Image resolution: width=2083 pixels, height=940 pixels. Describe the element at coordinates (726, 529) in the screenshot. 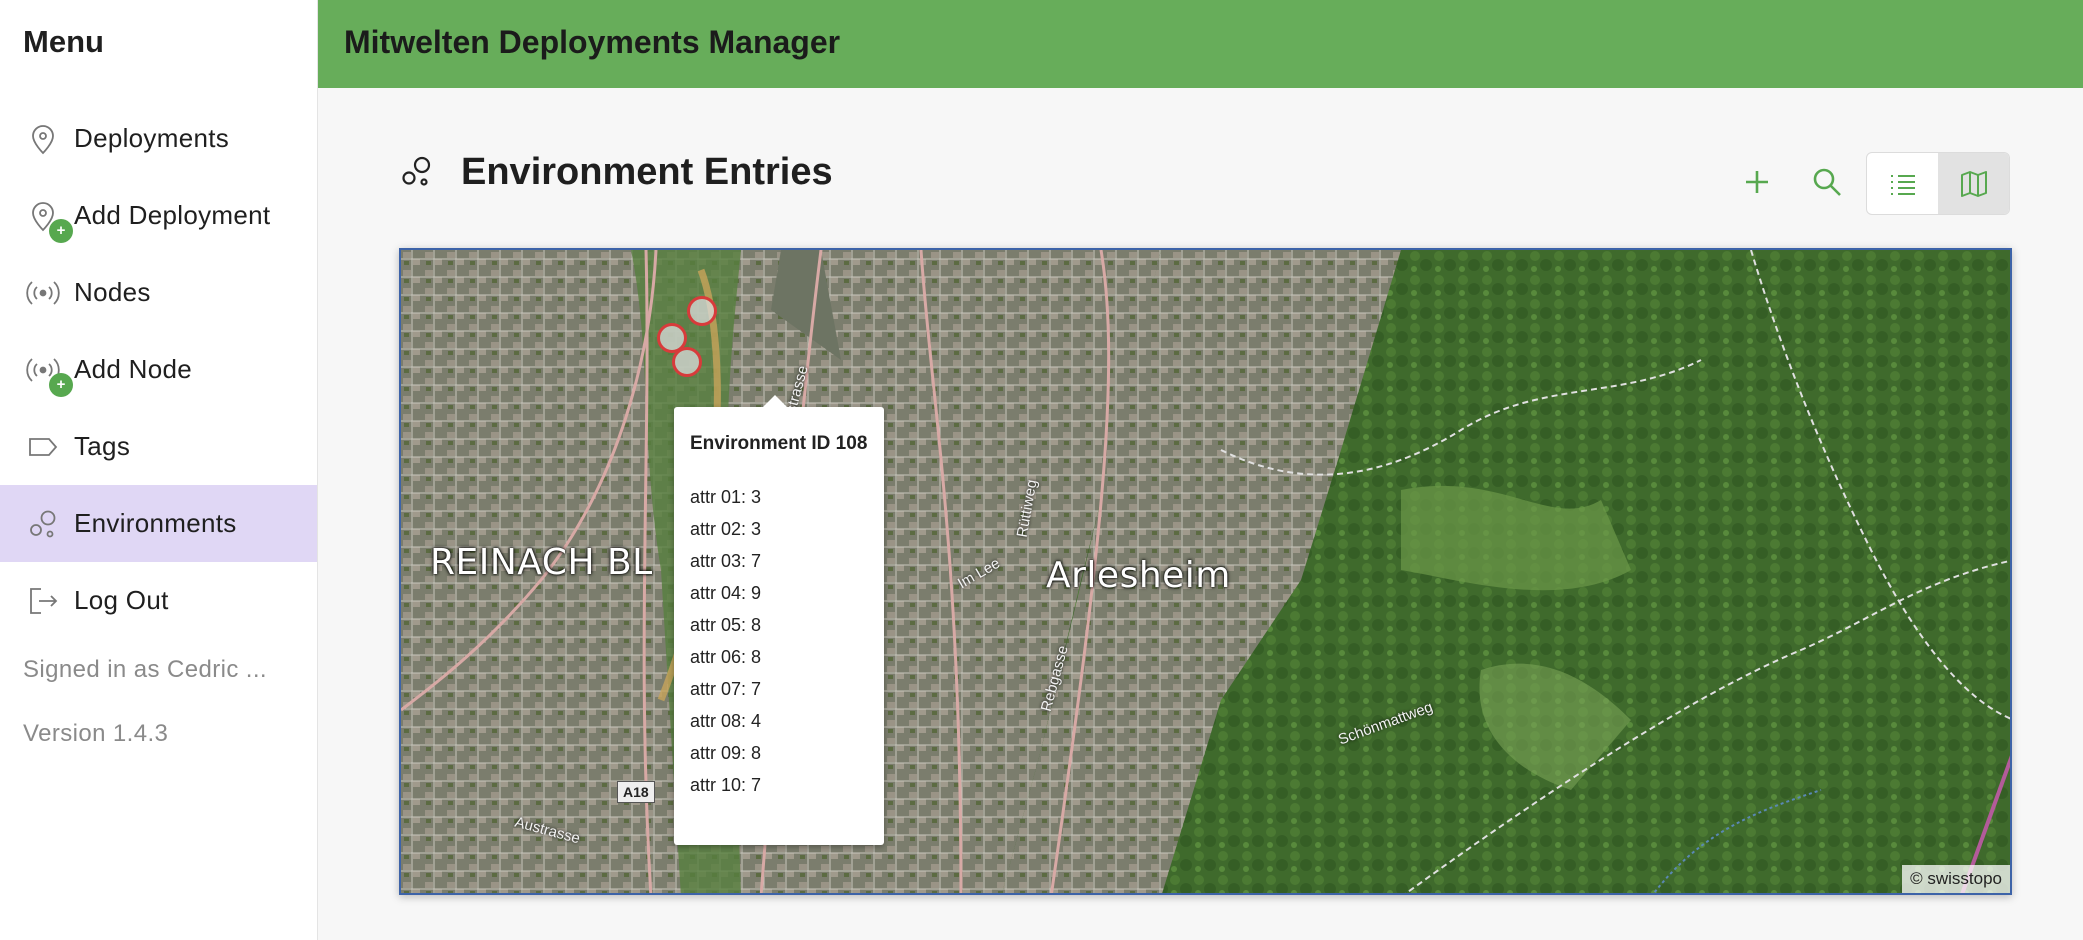

I see `popup-attr: attr 02: 3` at that location.